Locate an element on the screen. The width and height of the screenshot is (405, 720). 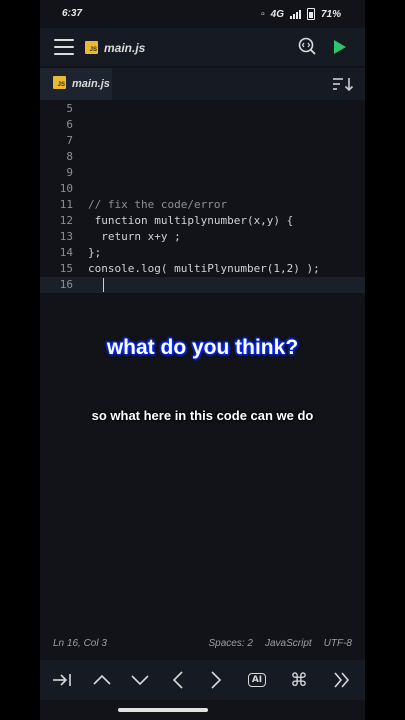
chevron-down-icon is located at coordinates (140, 680).